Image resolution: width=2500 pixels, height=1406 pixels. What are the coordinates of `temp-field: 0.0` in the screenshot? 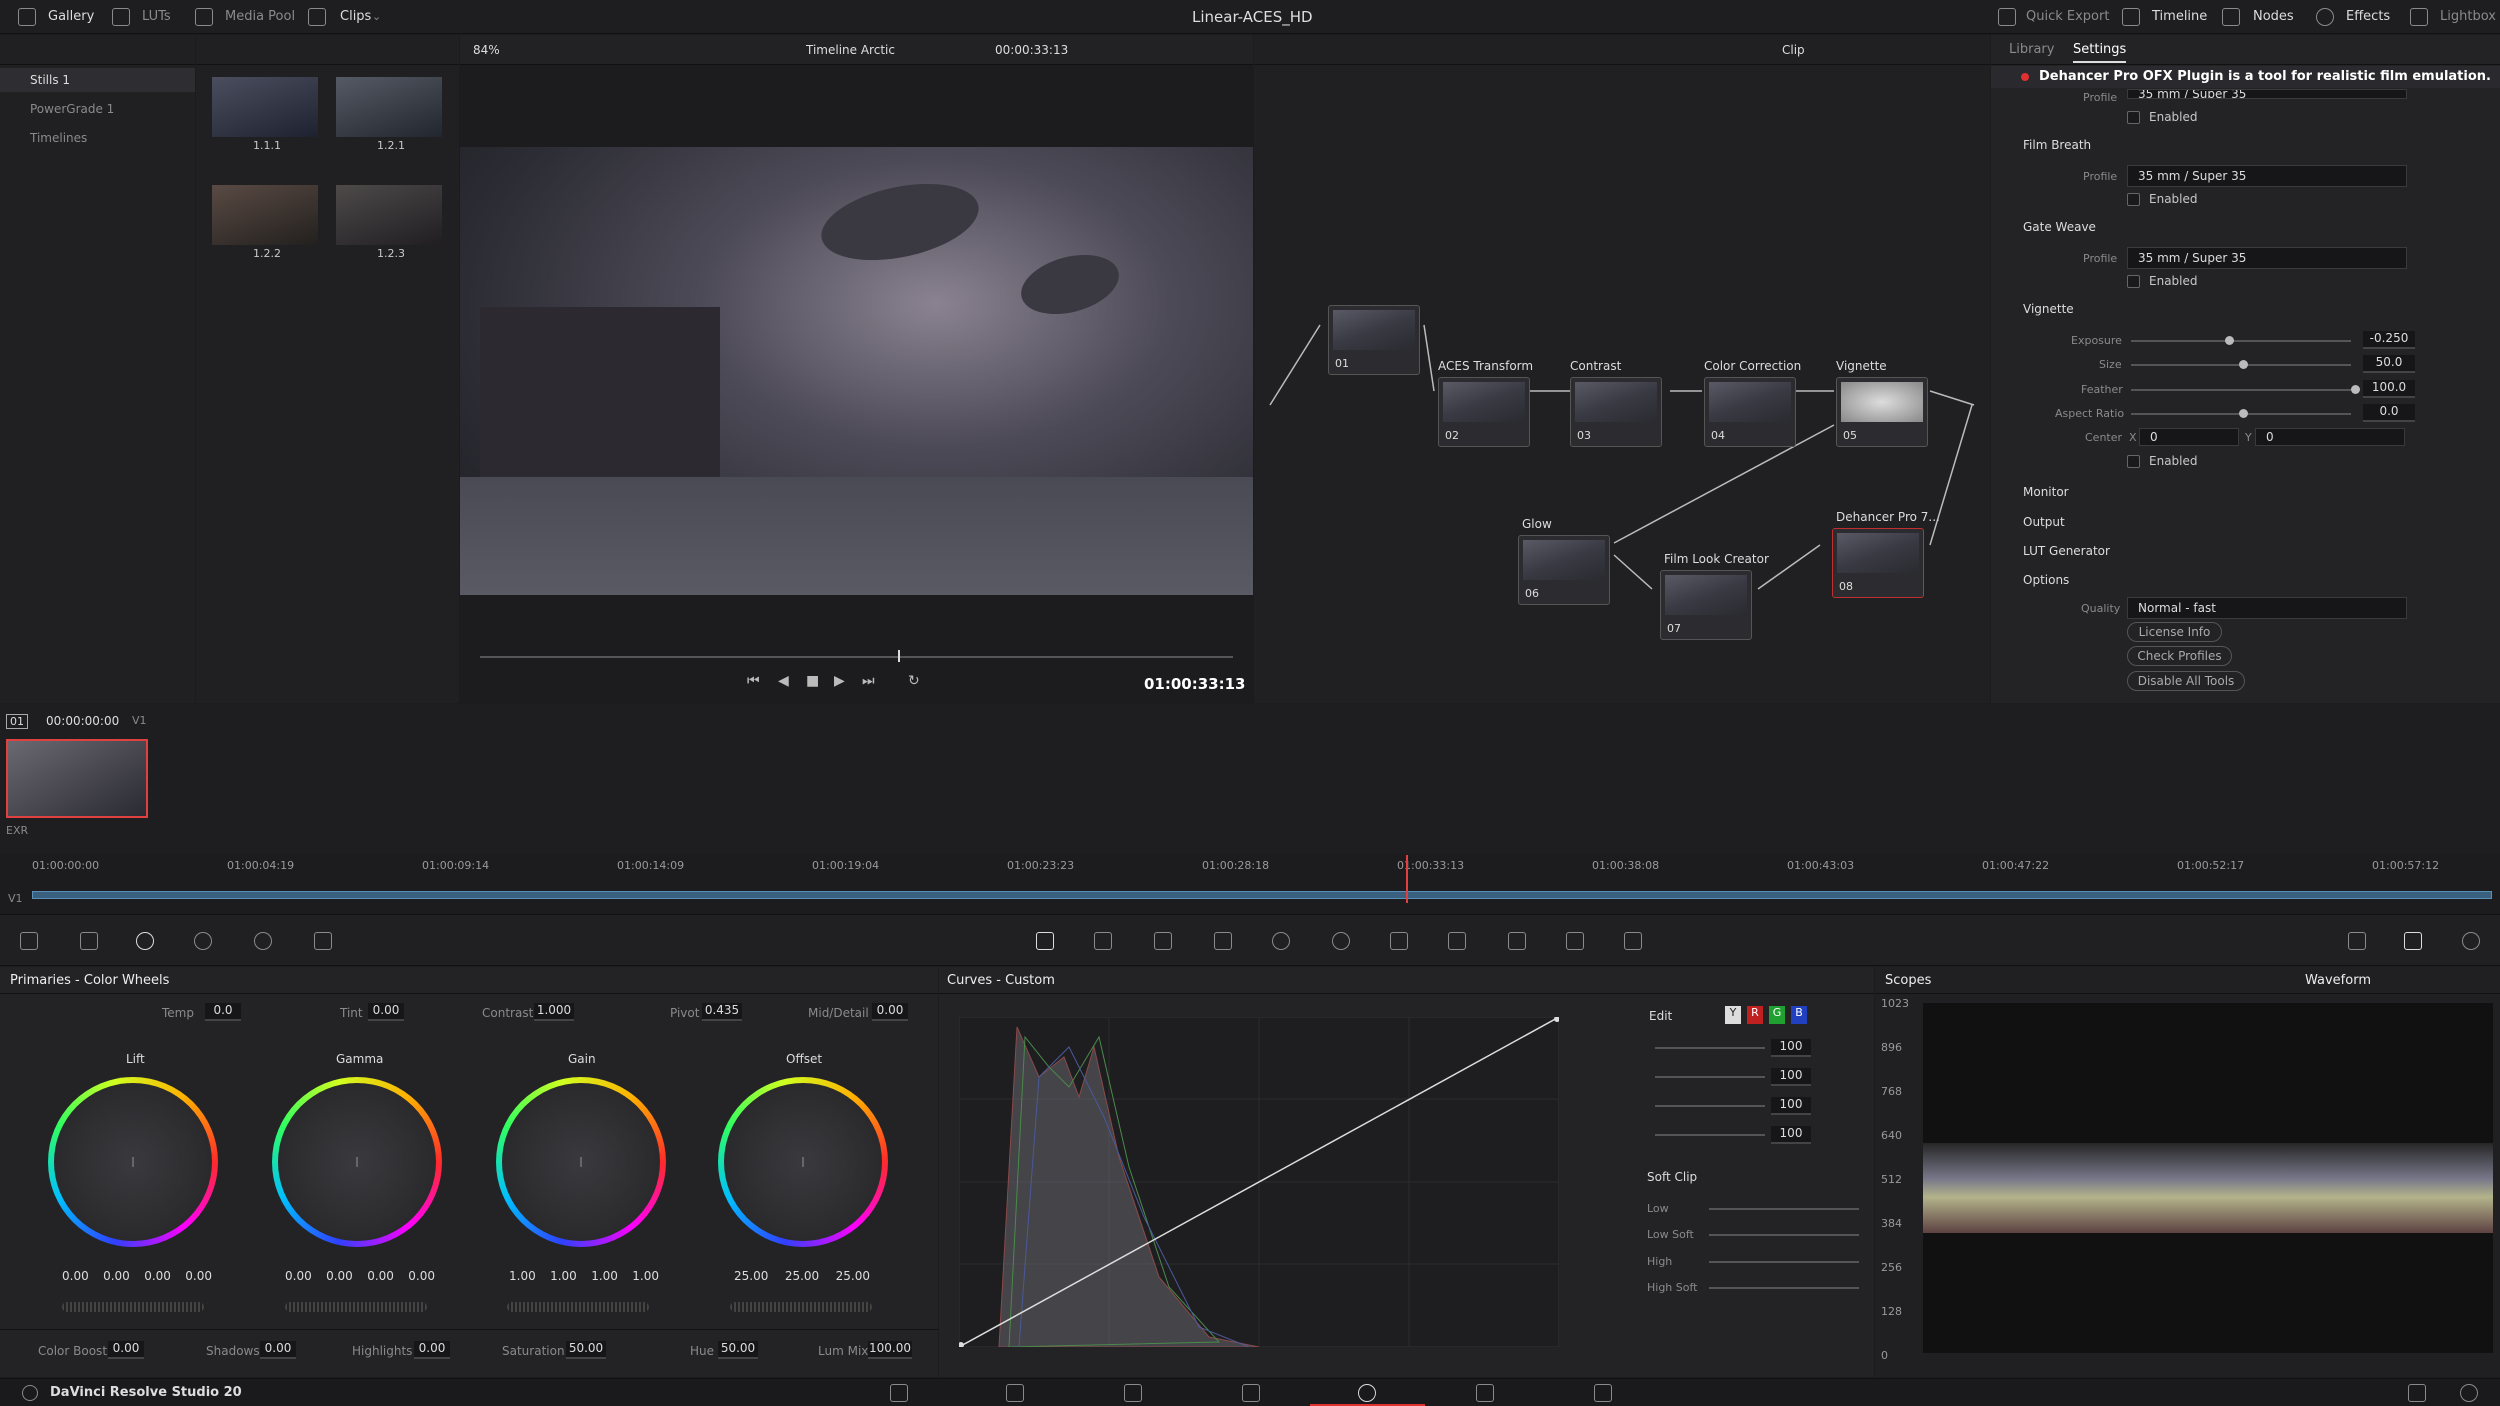 It's located at (223, 1012).